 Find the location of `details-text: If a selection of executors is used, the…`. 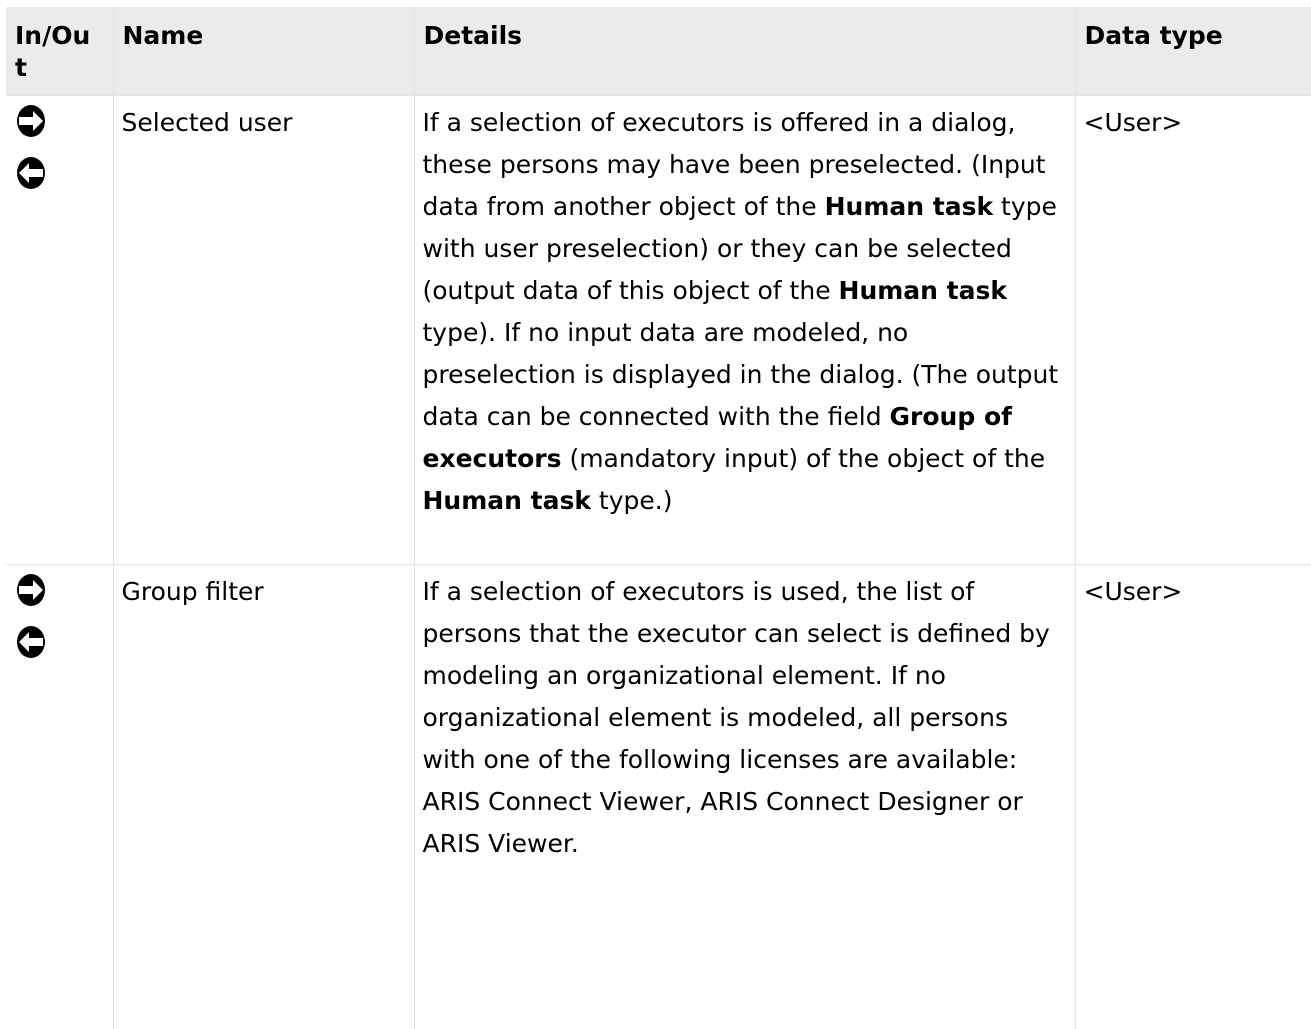

details-text: If a selection of executors is used, the… is located at coordinates (736, 717).